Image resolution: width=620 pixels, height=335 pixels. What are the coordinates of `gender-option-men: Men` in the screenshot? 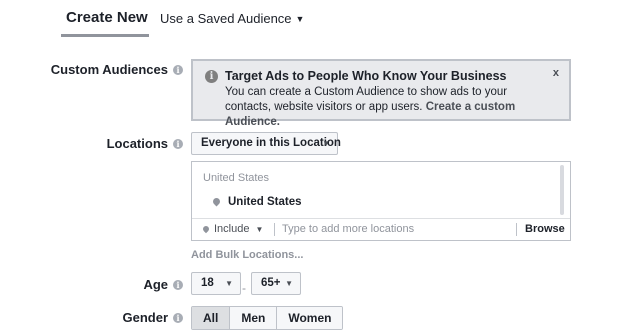 It's located at (253, 318).